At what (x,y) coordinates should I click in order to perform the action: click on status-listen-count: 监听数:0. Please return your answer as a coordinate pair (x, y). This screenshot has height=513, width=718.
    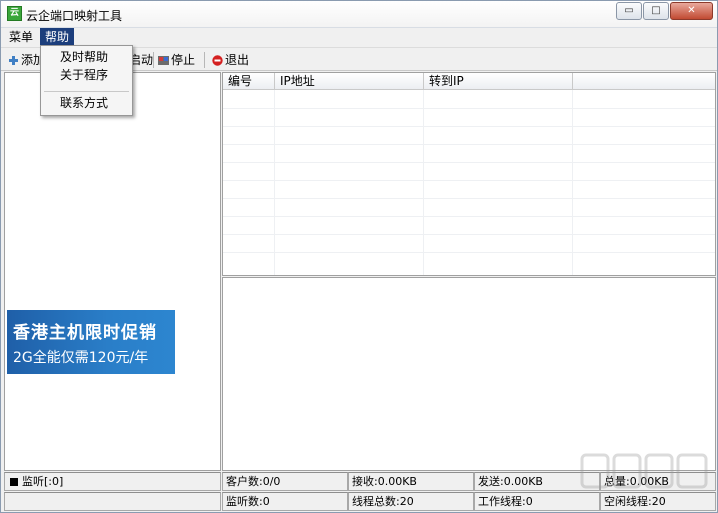
    Looking at the image, I should click on (285, 501).